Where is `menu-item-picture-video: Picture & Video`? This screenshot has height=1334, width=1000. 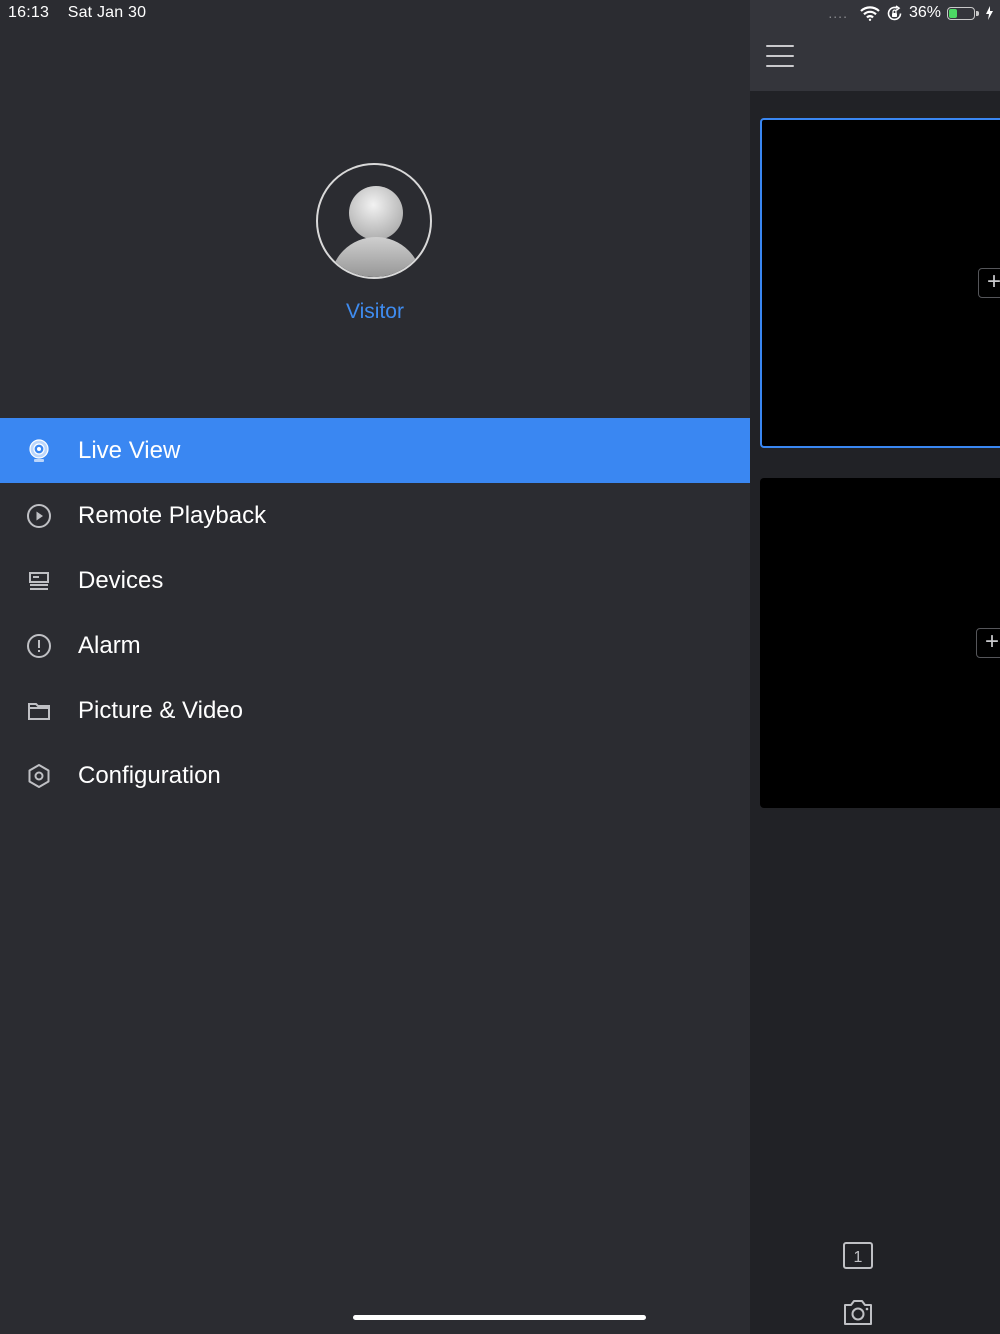
menu-item-picture-video: Picture & Video is located at coordinates (375, 710).